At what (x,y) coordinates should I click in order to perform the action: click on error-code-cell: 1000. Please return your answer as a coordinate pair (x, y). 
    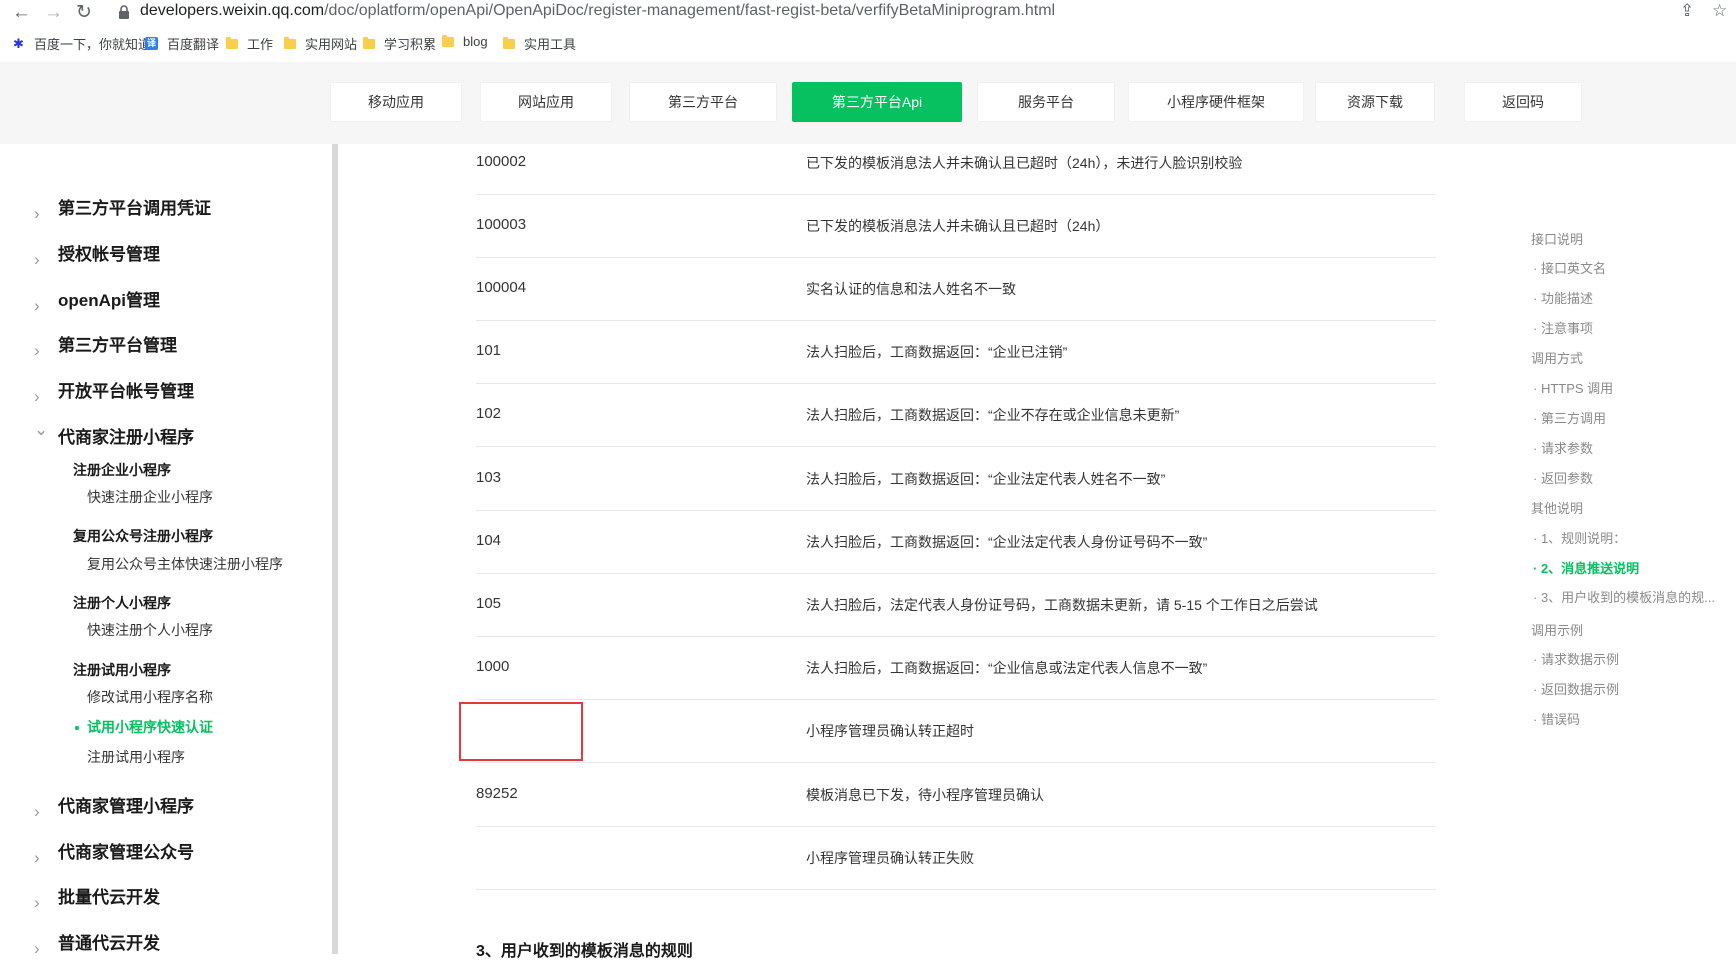
    Looking at the image, I should click on (493, 666).